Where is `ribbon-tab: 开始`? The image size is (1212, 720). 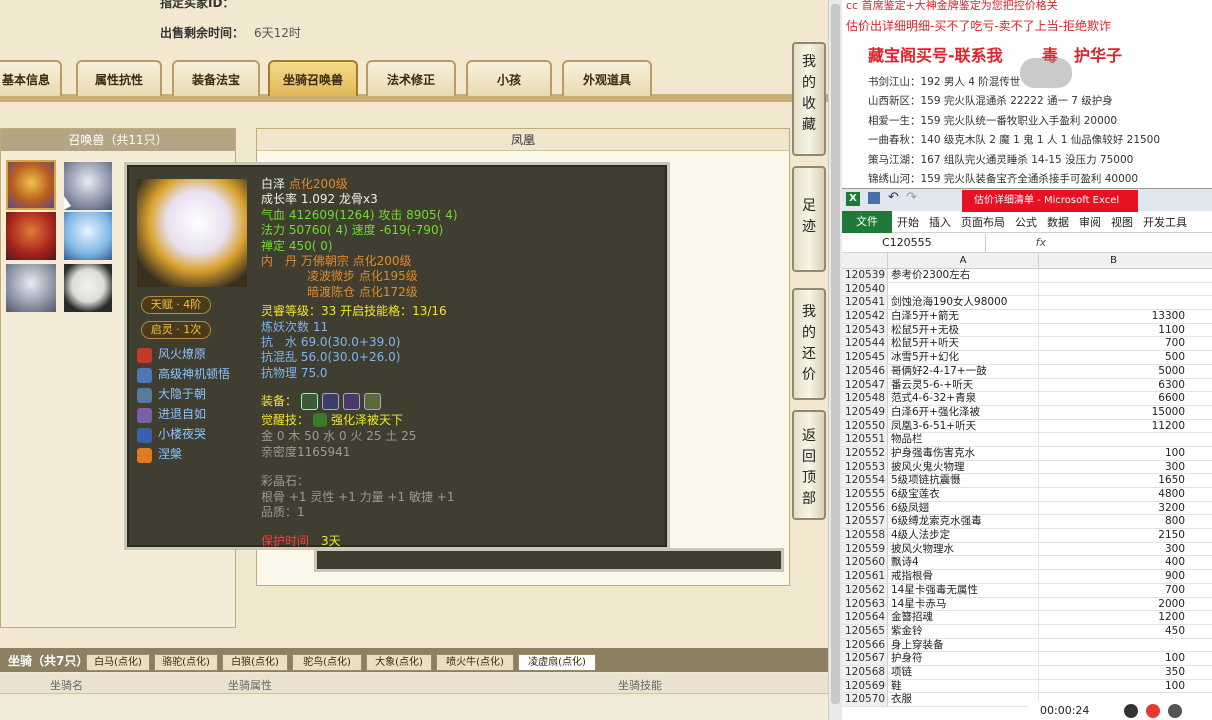
ribbon-tab: 开始 is located at coordinates (908, 222).